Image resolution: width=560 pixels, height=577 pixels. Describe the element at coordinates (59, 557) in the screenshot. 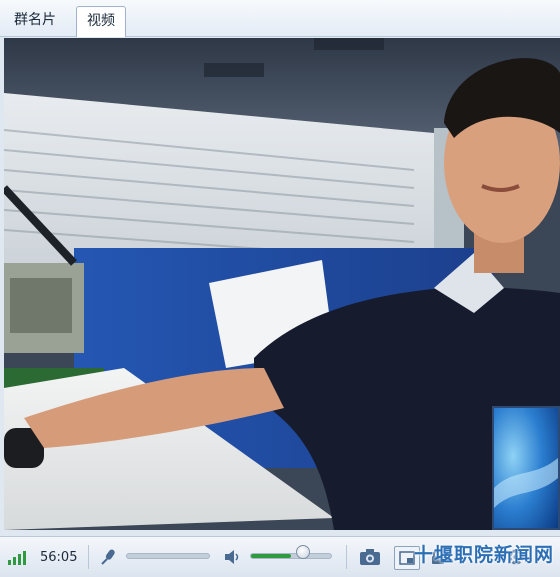

I see `call-timer: 56:05` at that location.